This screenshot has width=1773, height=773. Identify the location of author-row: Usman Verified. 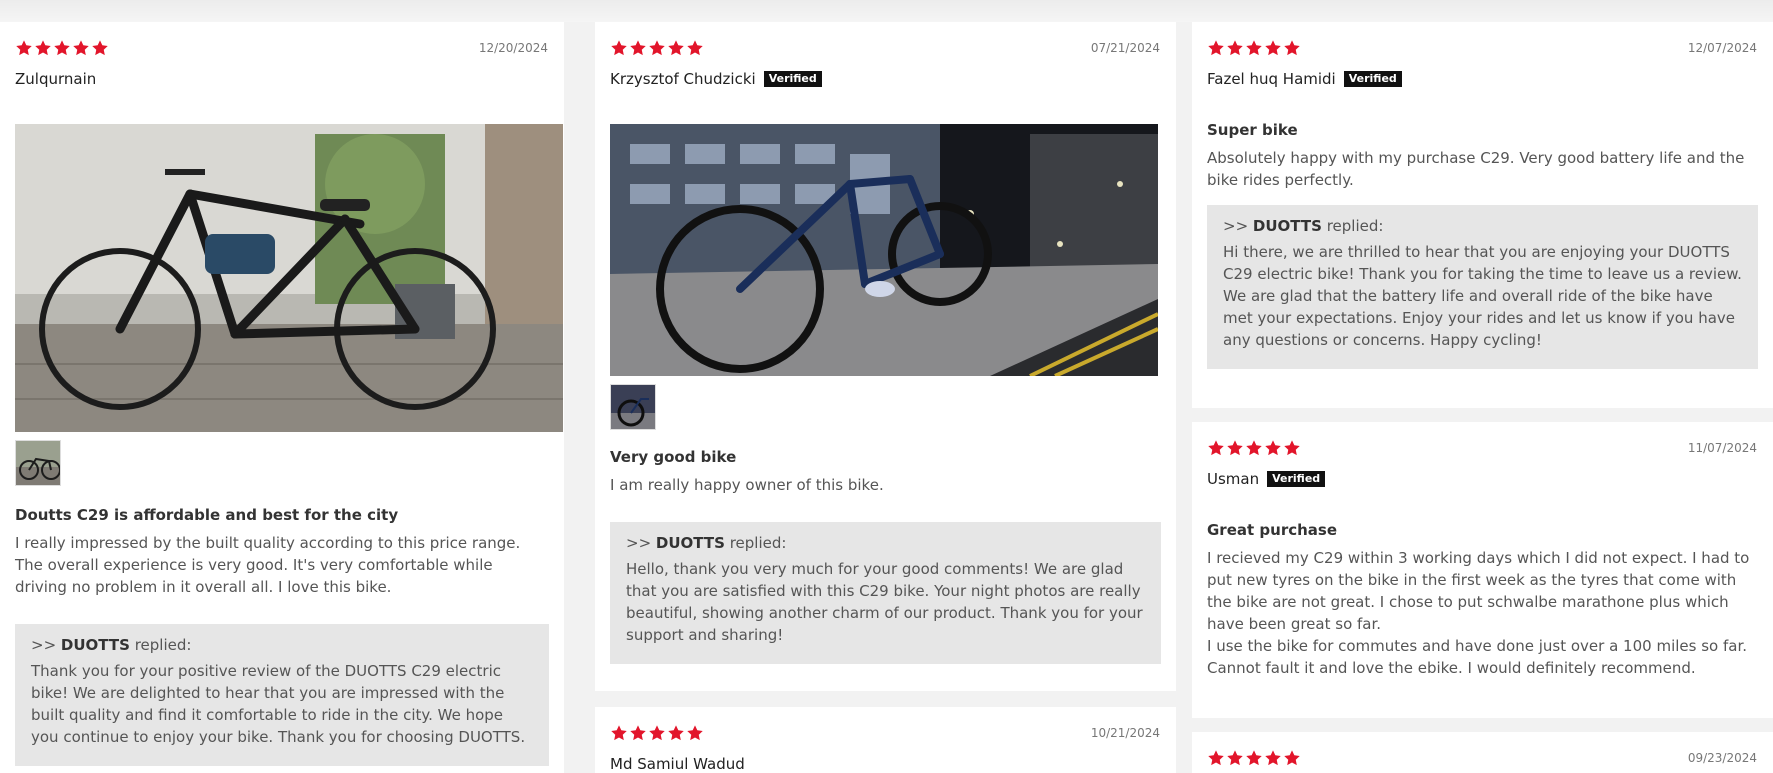
(1482, 479).